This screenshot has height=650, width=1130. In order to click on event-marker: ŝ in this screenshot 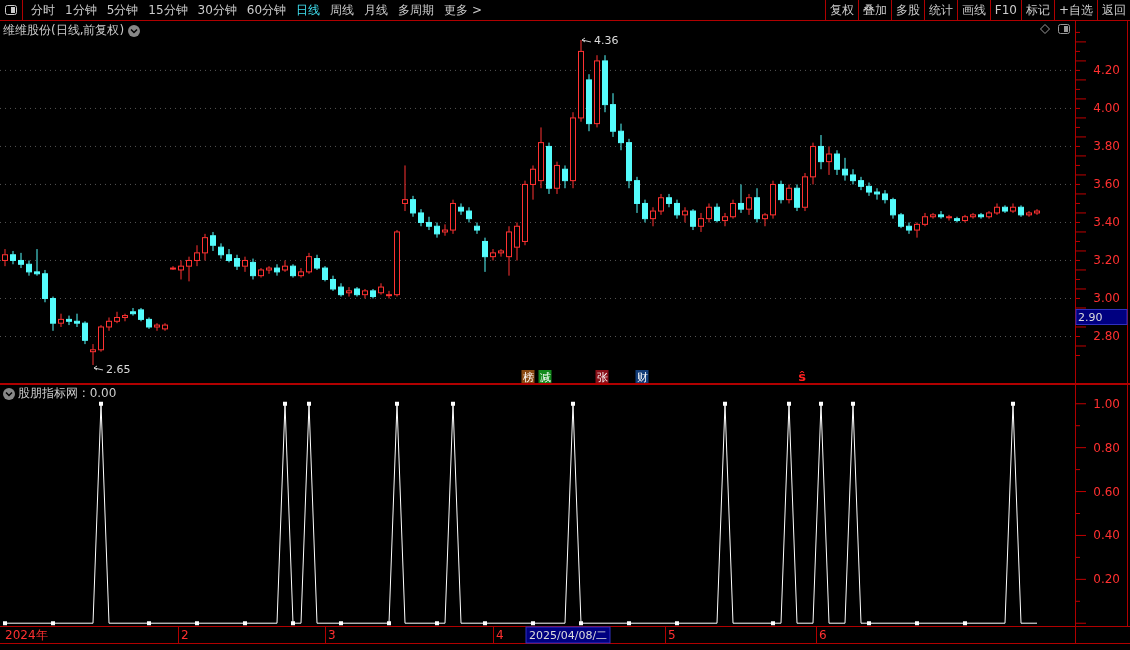, I will do `click(802, 376)`.